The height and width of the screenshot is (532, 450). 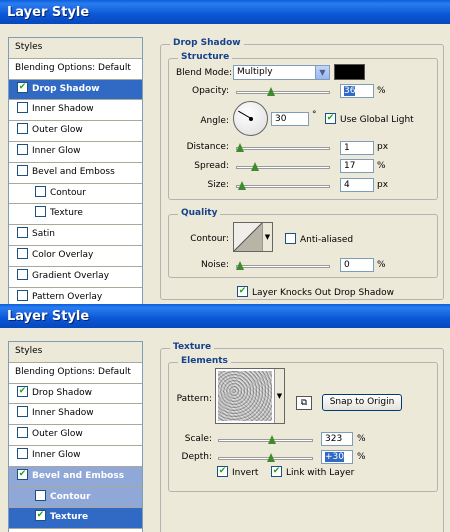 What do you see at coordinates (357, 166) in the screenshot?
I see `spread-input: 17` at bounding box center [357, 166].